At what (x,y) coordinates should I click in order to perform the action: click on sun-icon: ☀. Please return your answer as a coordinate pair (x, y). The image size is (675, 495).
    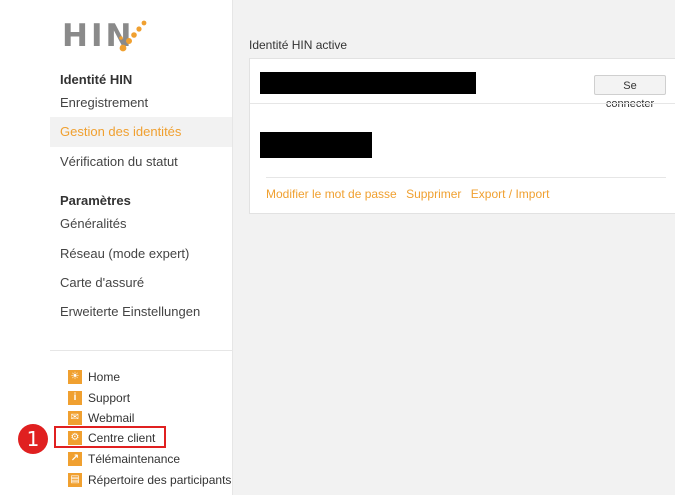
    Looking at the image, I should click on (75, 376).